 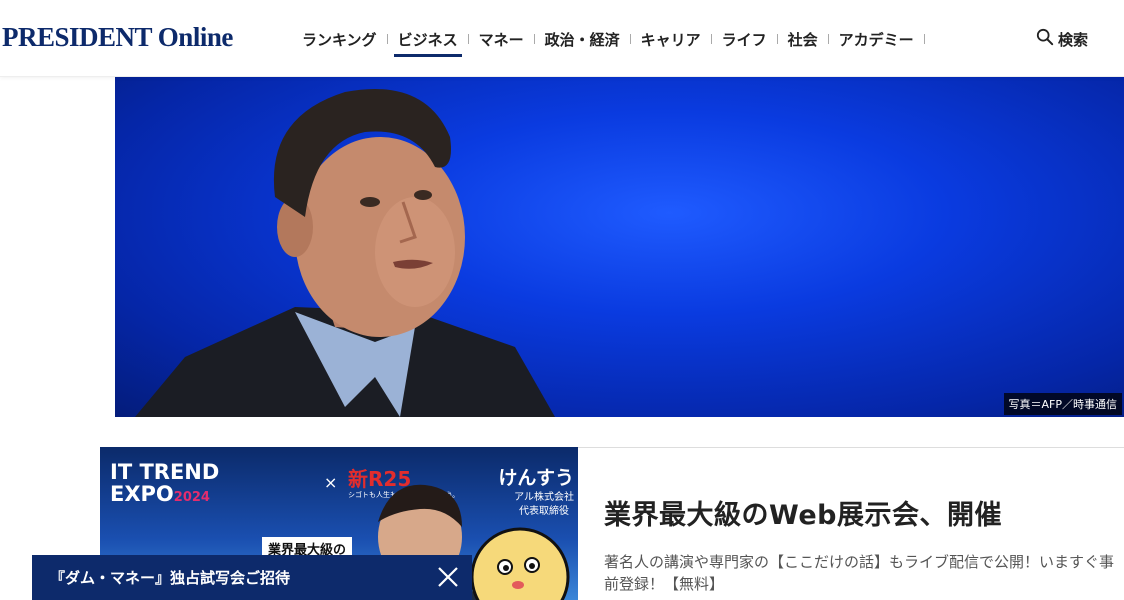 I want to click on nav-item-academy: アカデミー, so click(x=876, y=39).